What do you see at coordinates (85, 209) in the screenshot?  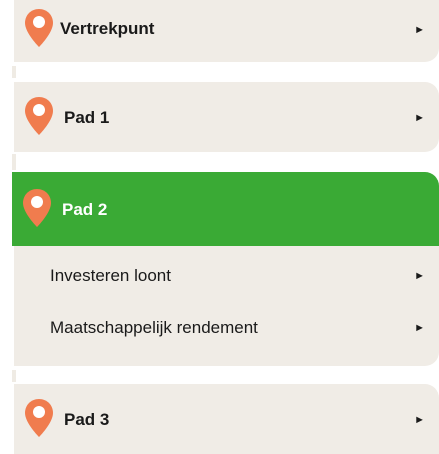 I see `nav-item-label: Pad 2` at bounding box center [85, 209].